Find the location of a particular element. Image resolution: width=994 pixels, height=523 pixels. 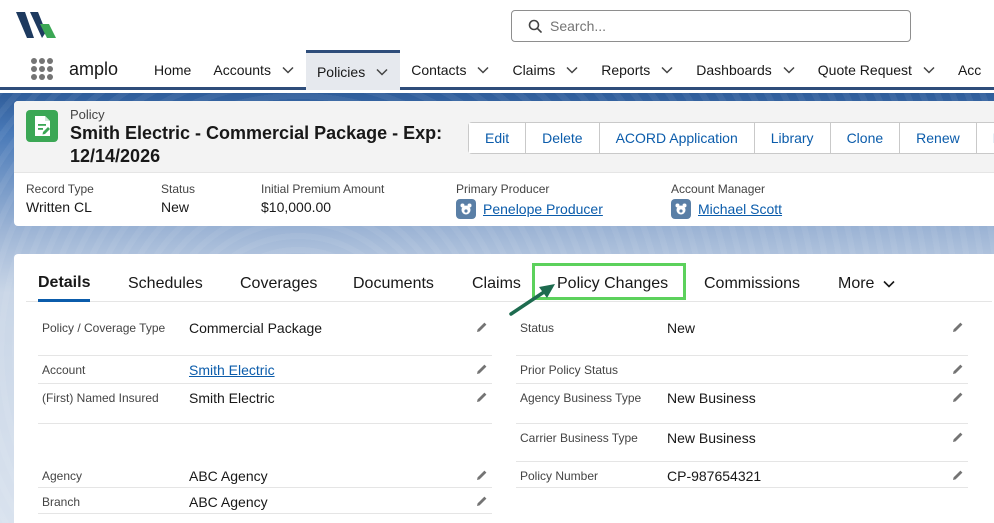

field-label: Agency Business Type is located at coordinates (581, 398).